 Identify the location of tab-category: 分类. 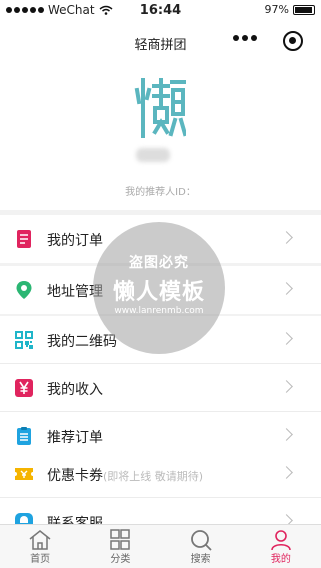
(120, 546).